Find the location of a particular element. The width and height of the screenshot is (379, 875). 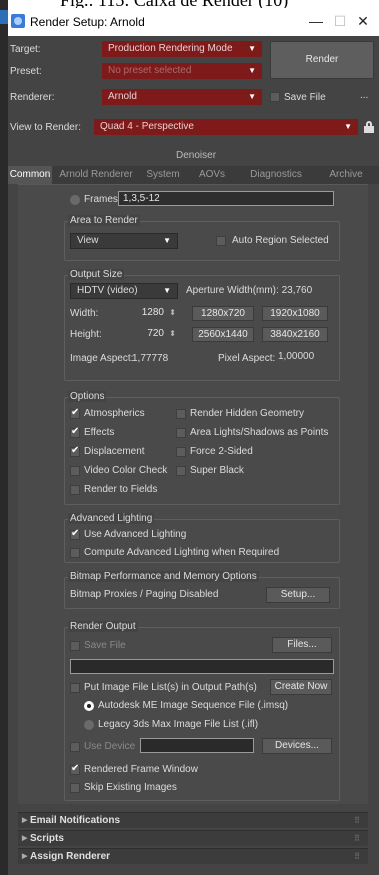

rollout-assign-renderer: ▶ Assign Renderer ⠿ is located at coordinates (193, 856).